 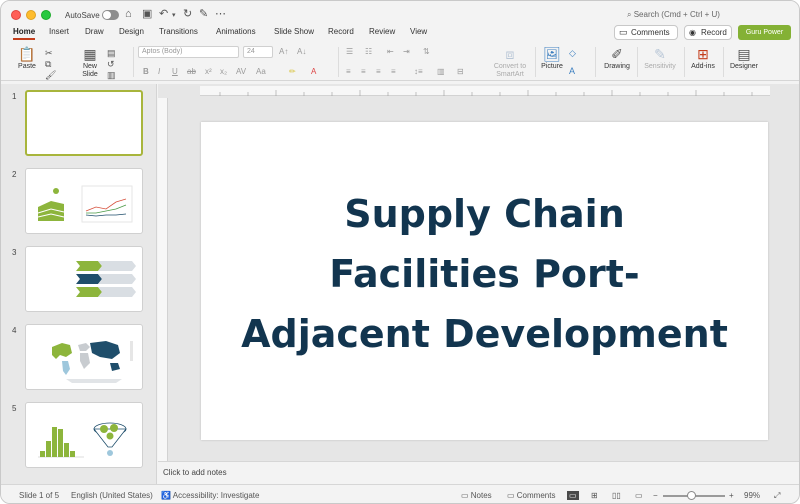 I want to click on align-left-icon: ≡, so click(x=348, y=71).